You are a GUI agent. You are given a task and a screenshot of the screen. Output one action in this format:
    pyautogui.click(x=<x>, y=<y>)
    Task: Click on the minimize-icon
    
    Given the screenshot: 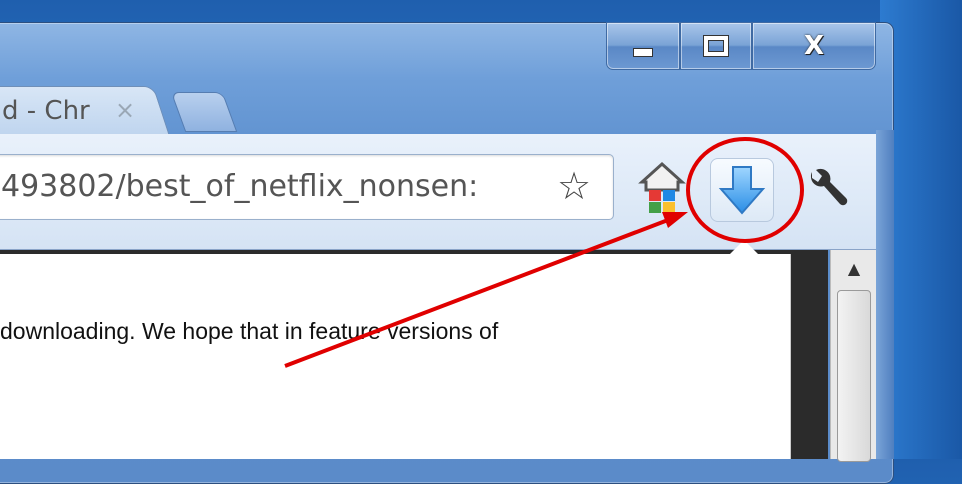 What is the action you would take?
    pyautogui.click(x=643, y=52)
    